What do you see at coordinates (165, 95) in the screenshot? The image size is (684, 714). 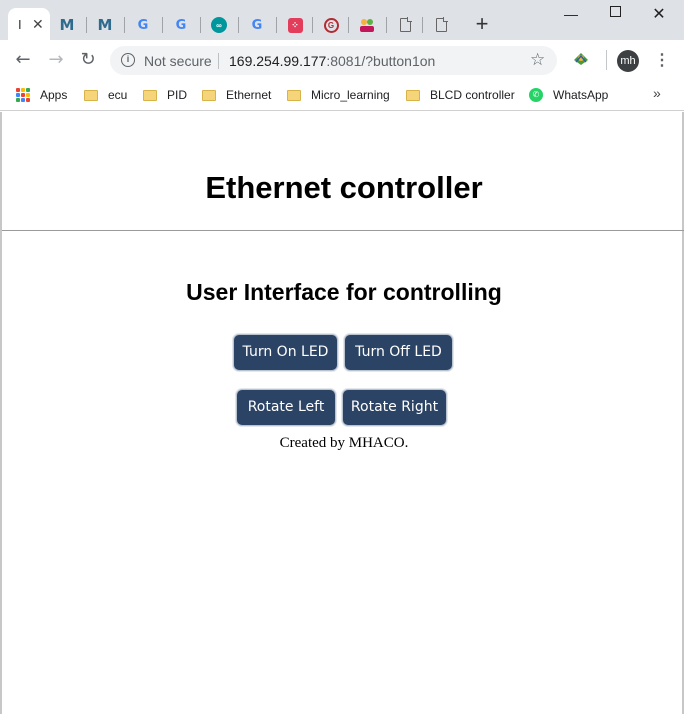 I see `bookmark-pid: PID` at bounding box center [165, 95].